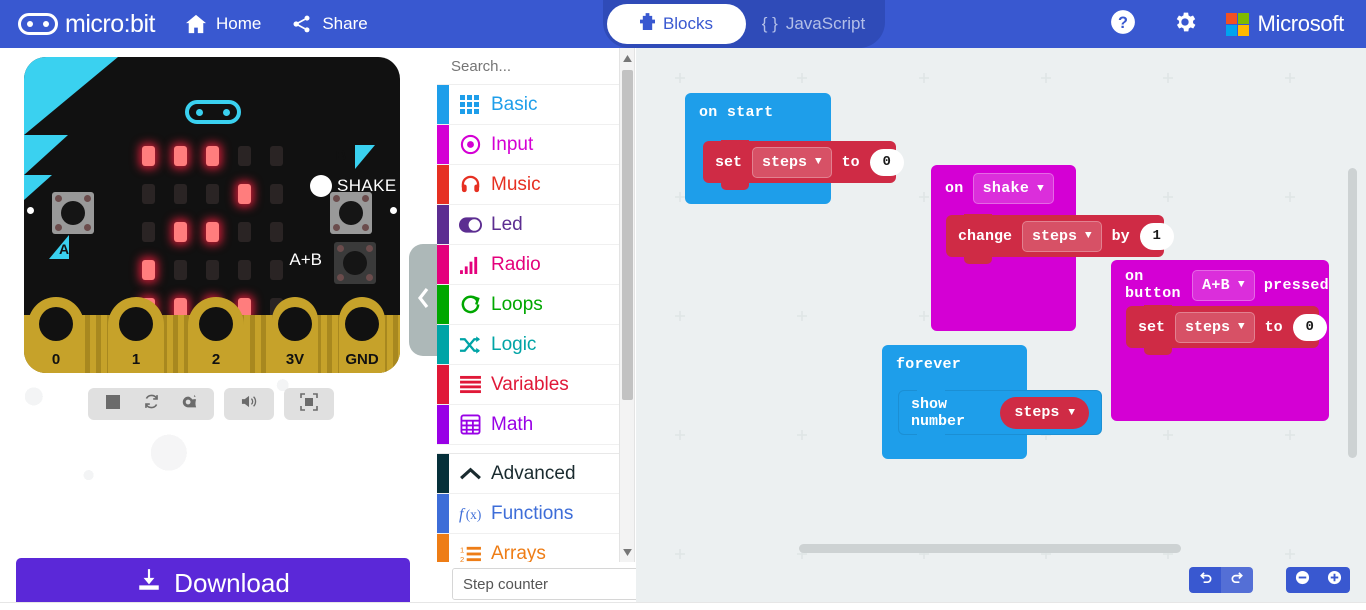 Image resolution: width=1366 pixels, height=610 pixels. What do you see at coordinates (535, 474) in the screenshot?
I see `toolbox-category-advanced: Advanced` at bounding box center [535, 474].